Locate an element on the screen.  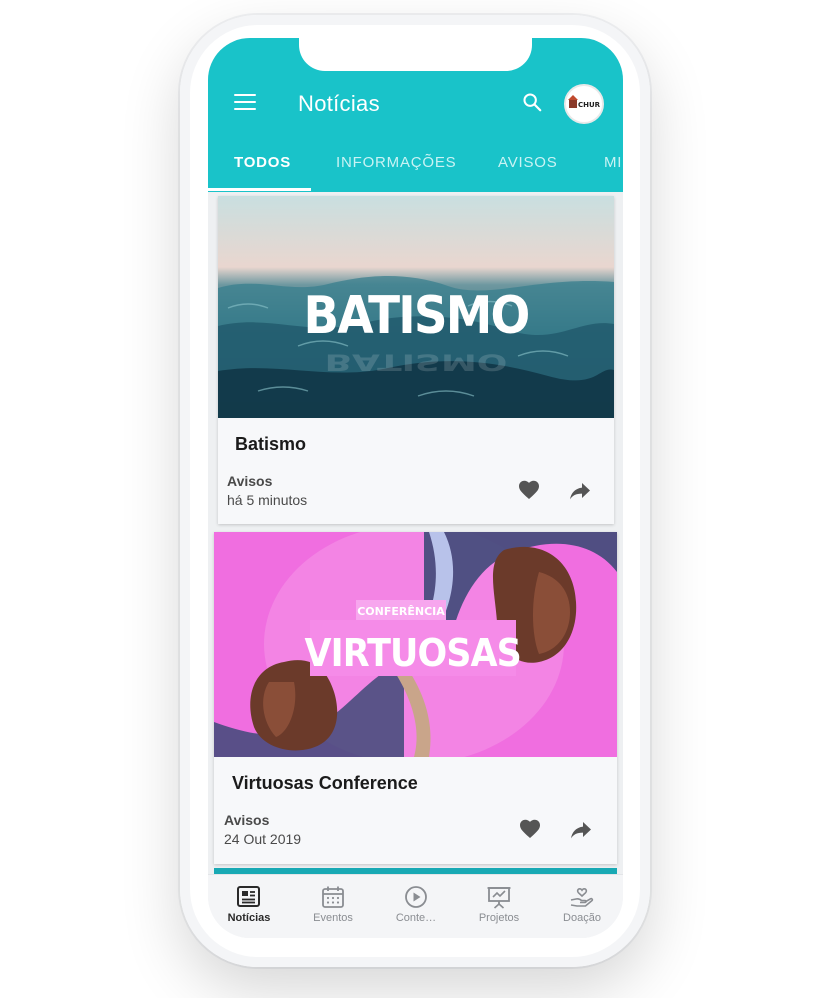
virtuosas-banner: CONFERÊNCIA VIRTUOSAS is located at coordinates (415, 644).